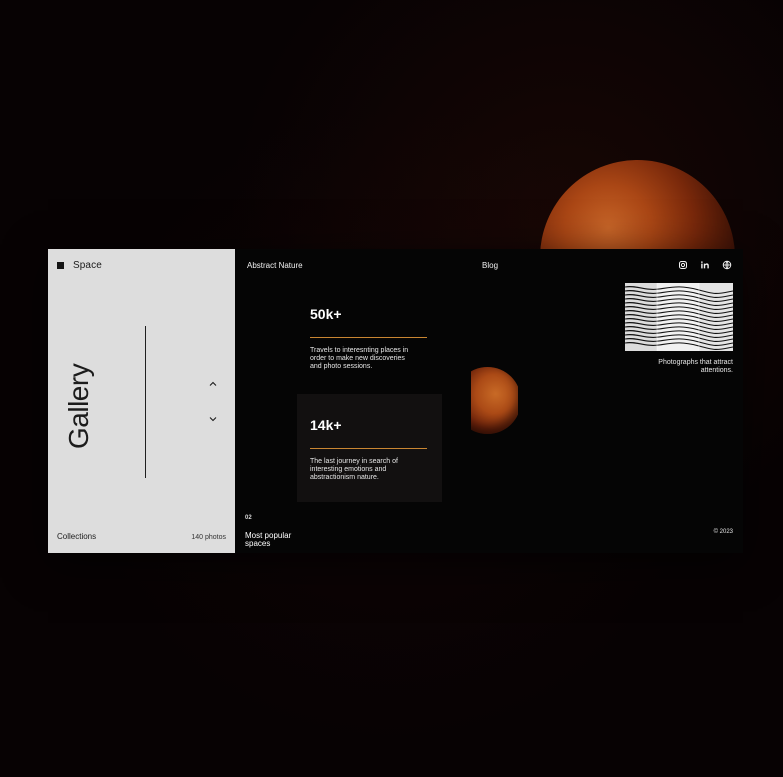 Image resolution: width=783 pixels, height=777 pixels. What do you see at coordinates (275, 265) in the screenshot?
I see `nav-link-abstract-nature: Abstract Nature` at bounding box center [275, 265].